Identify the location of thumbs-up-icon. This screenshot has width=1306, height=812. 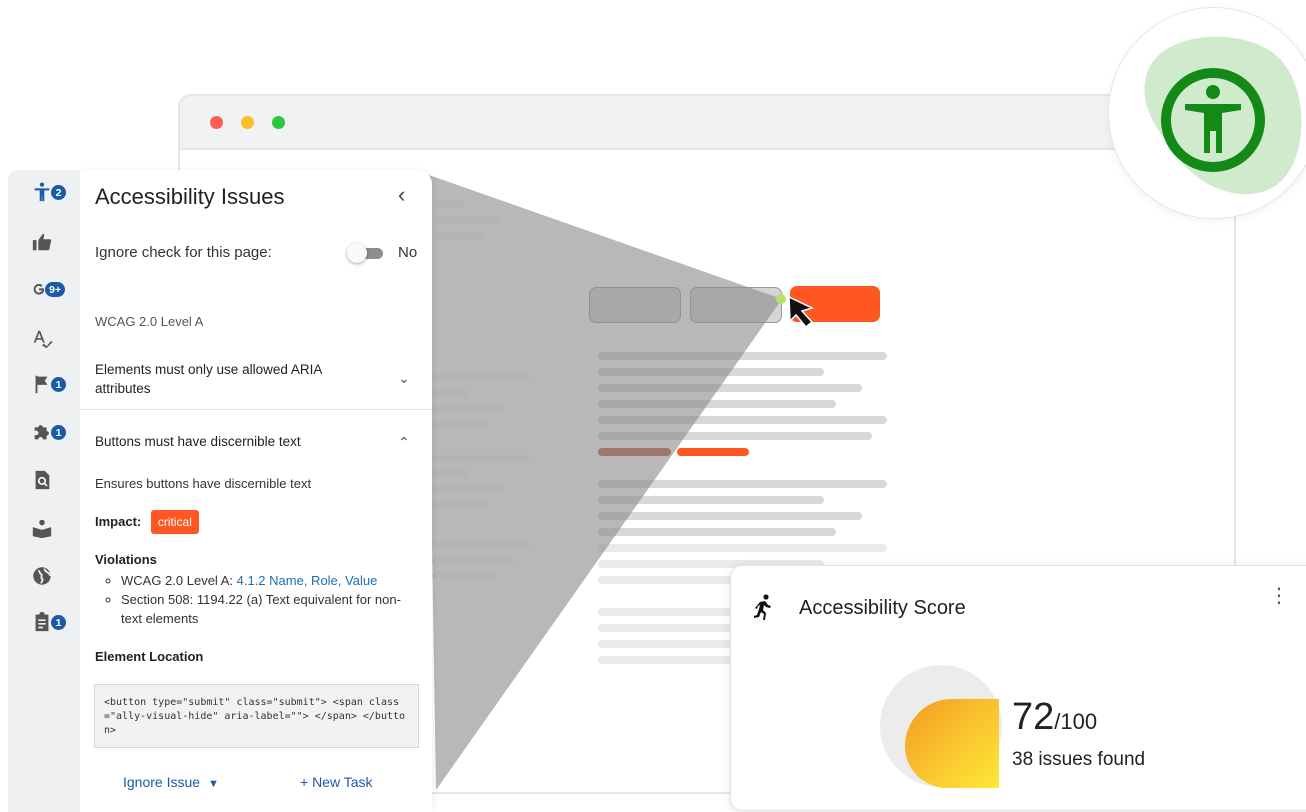
(42, 242).